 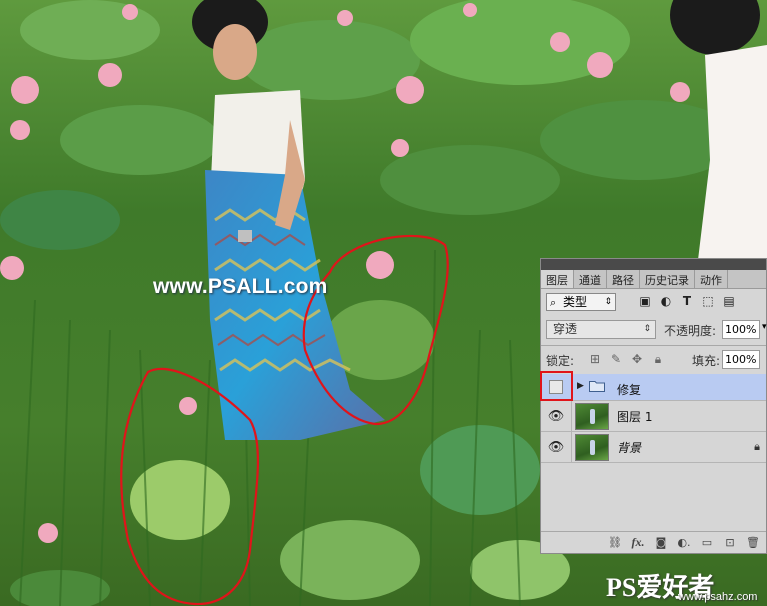 I want to click on opacity-label: 不透明度:, so click(x=690, y=331).